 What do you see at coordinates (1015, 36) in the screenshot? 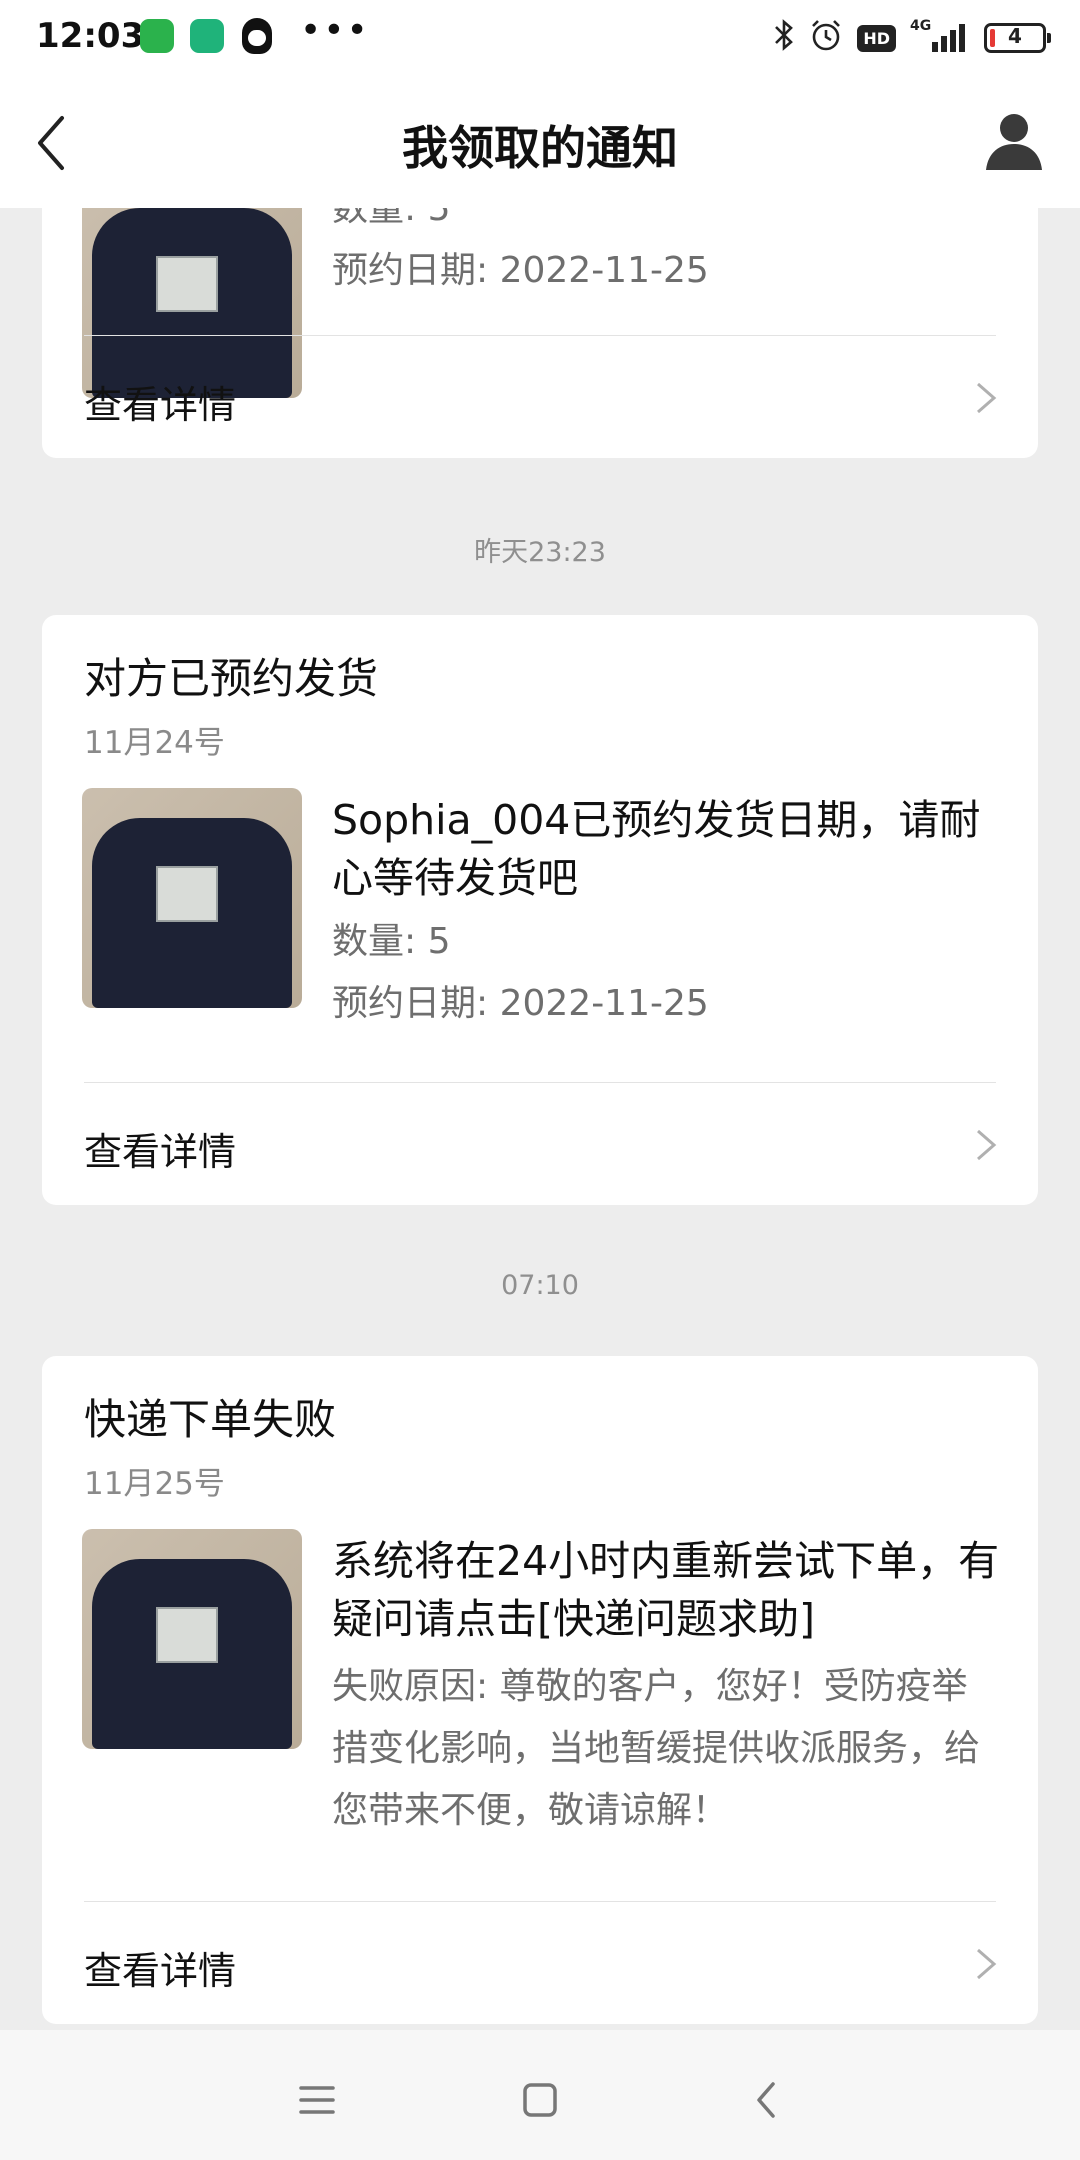
I see `battery-level: 4` at bounding box center [1015, 36].